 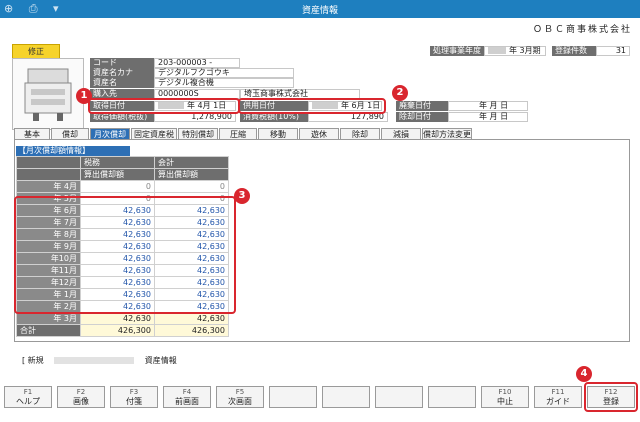 I want to click on tab-basic: 基本, so click(x=32, y=133).